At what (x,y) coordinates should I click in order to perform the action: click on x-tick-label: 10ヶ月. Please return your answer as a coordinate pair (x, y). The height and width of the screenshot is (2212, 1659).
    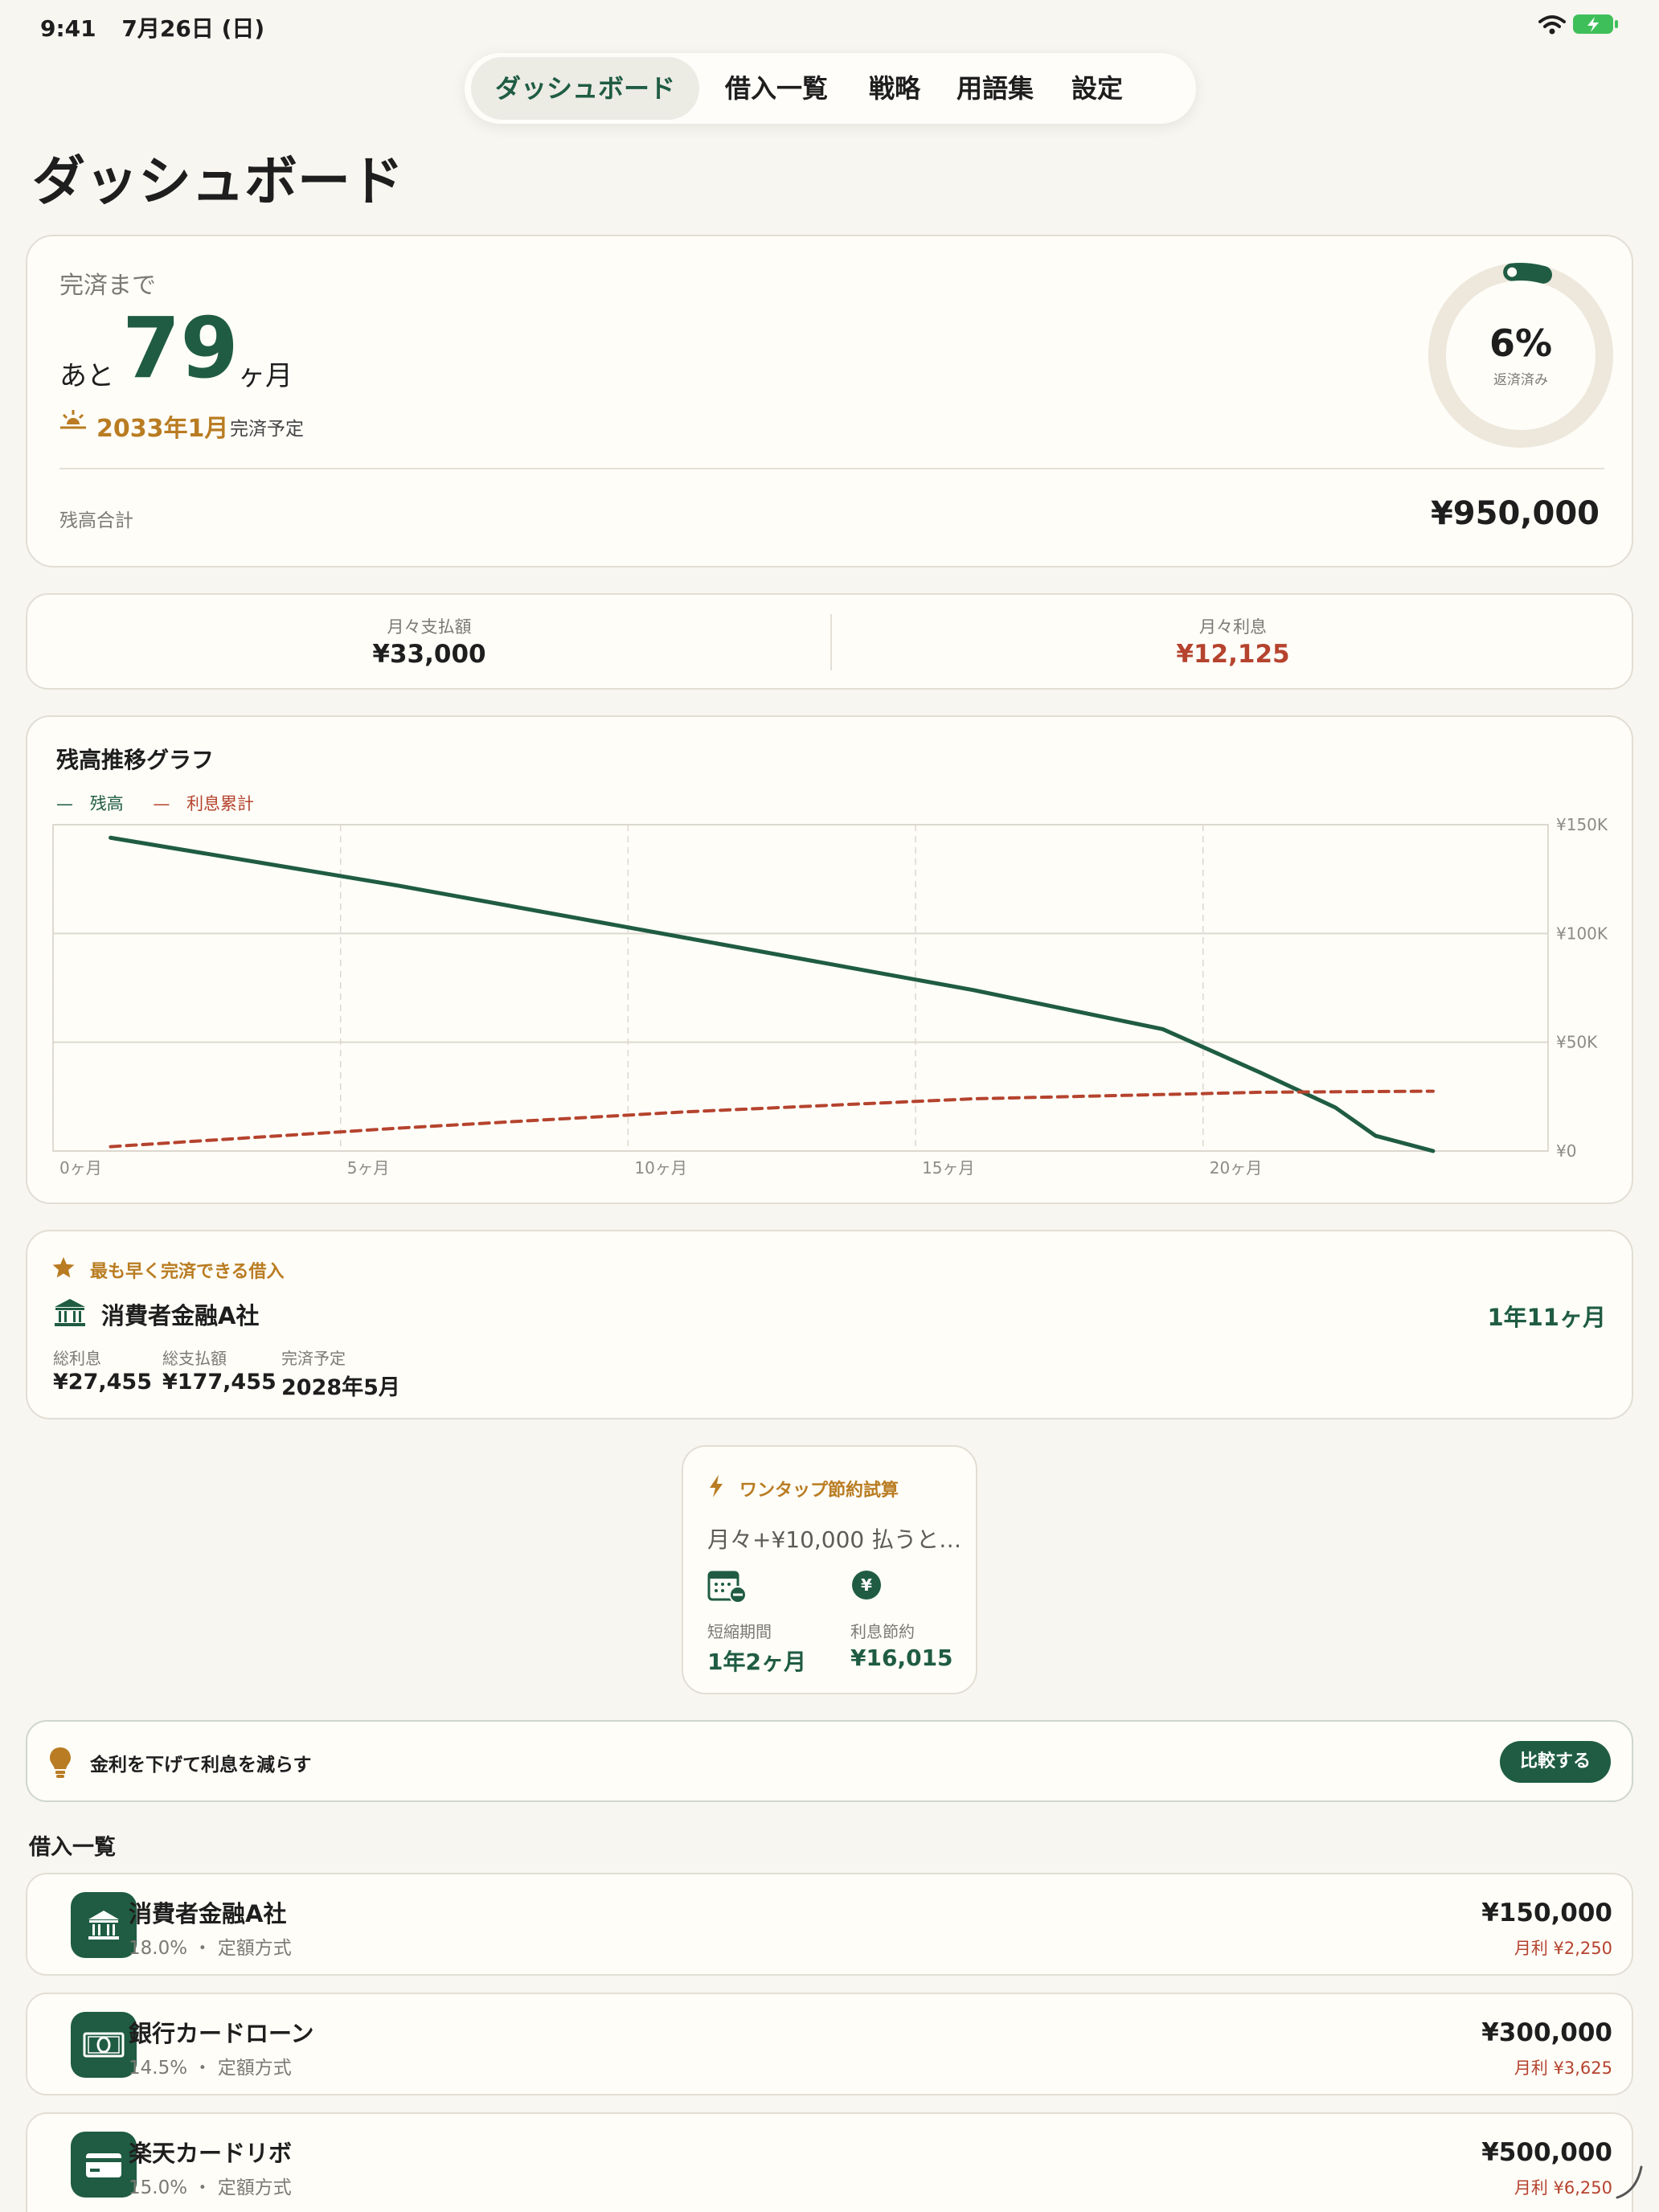
    Looking at the image, I should click on (660, 1168).